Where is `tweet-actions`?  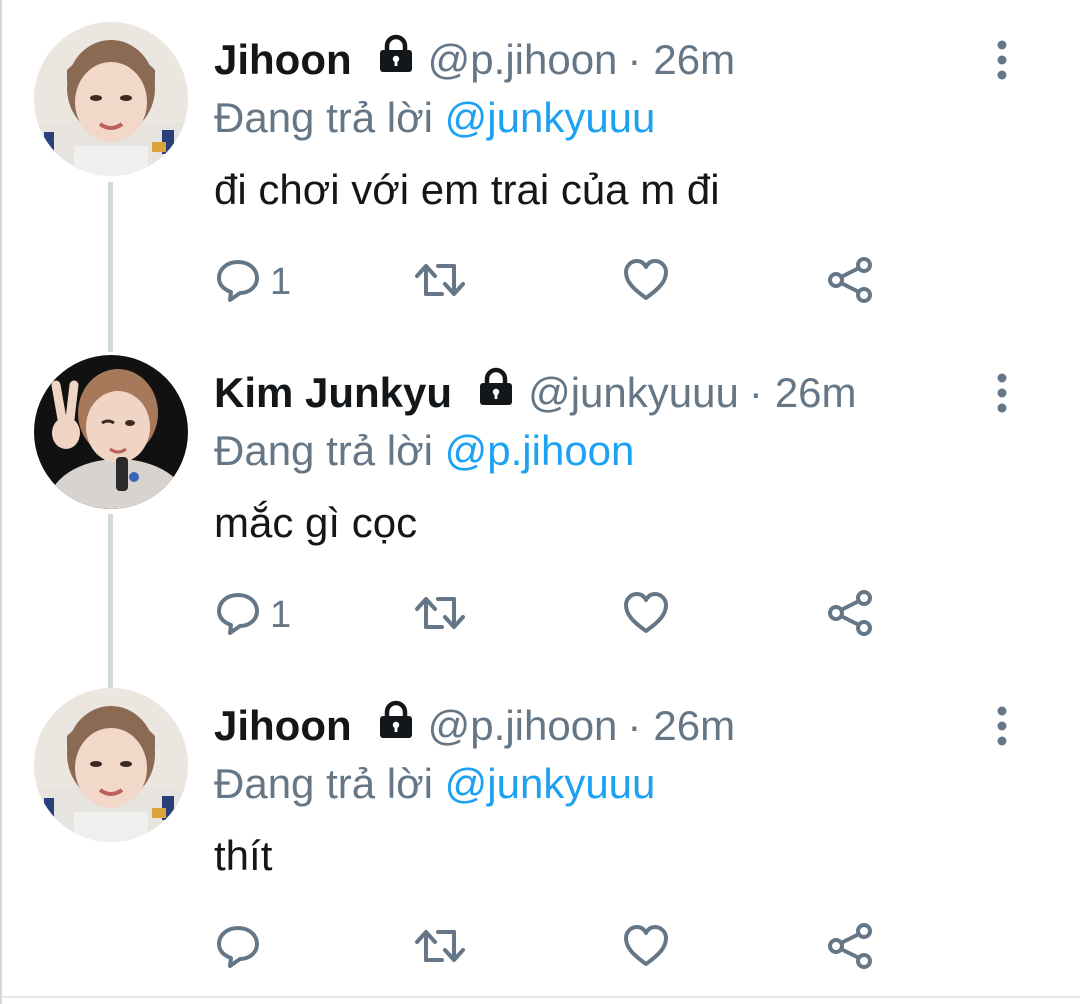 tweet-actions is located at coordinates (564, 948).